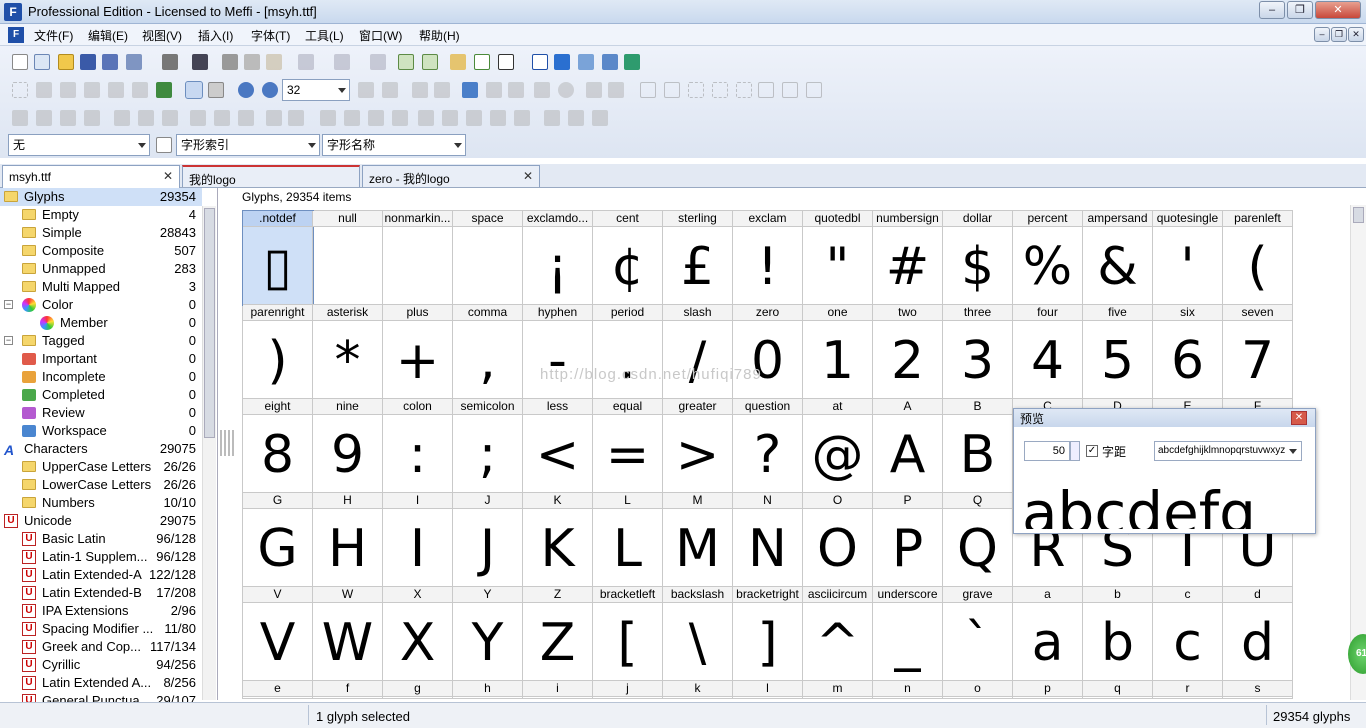 This screenshot has height=728, width=1366. I want to click on text-tool-icon, so click(506, 62).